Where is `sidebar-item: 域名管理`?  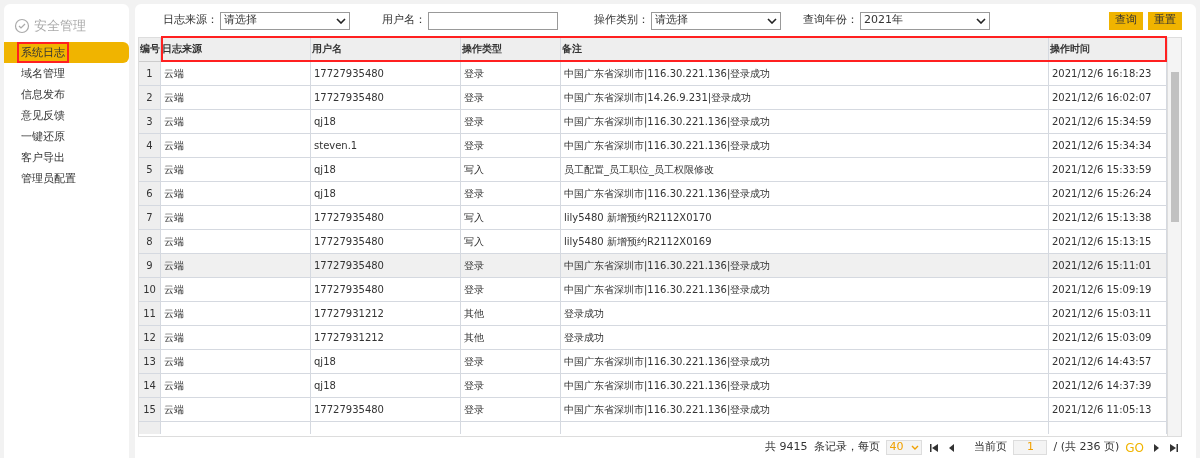 sidebar-item: 域名管理 is located at coordinates (66, 73).